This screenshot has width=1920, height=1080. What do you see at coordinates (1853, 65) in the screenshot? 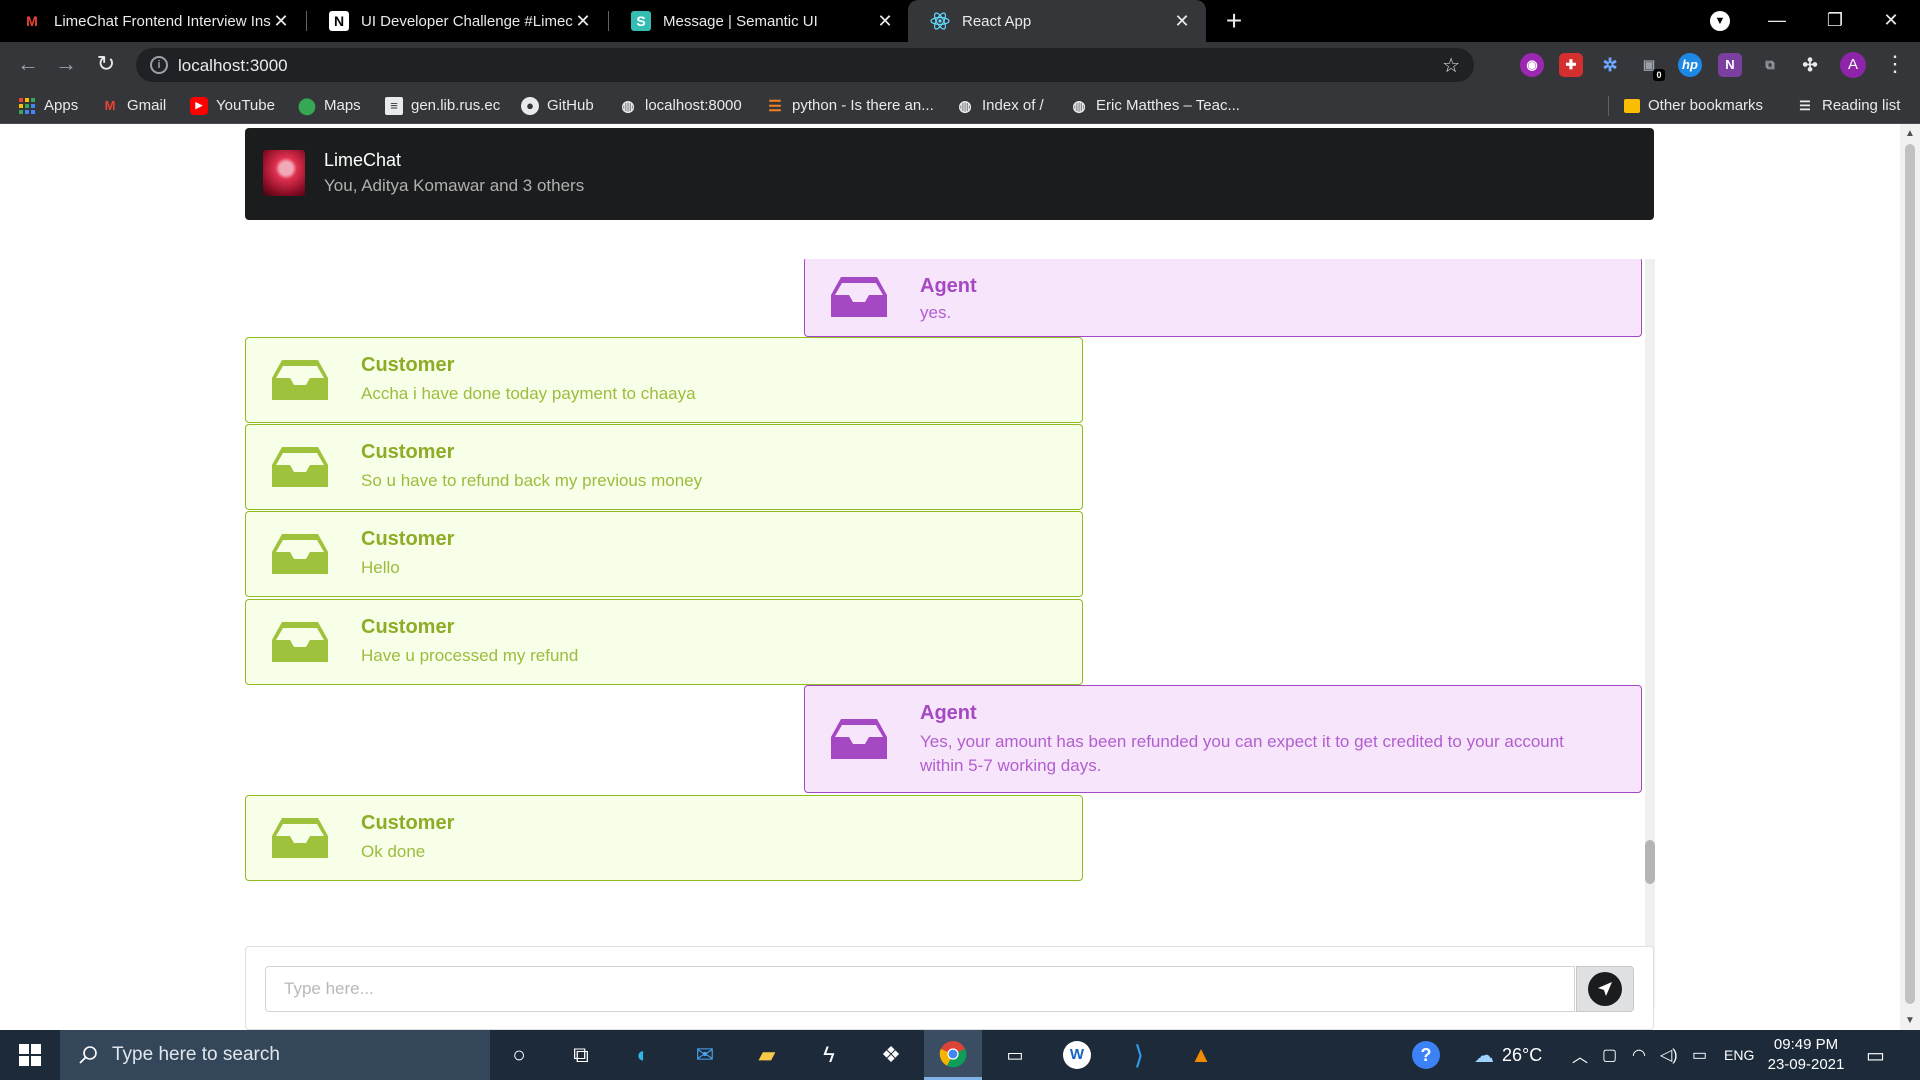
I see `profile-avatar: A` at bounding box center [1853, 65].